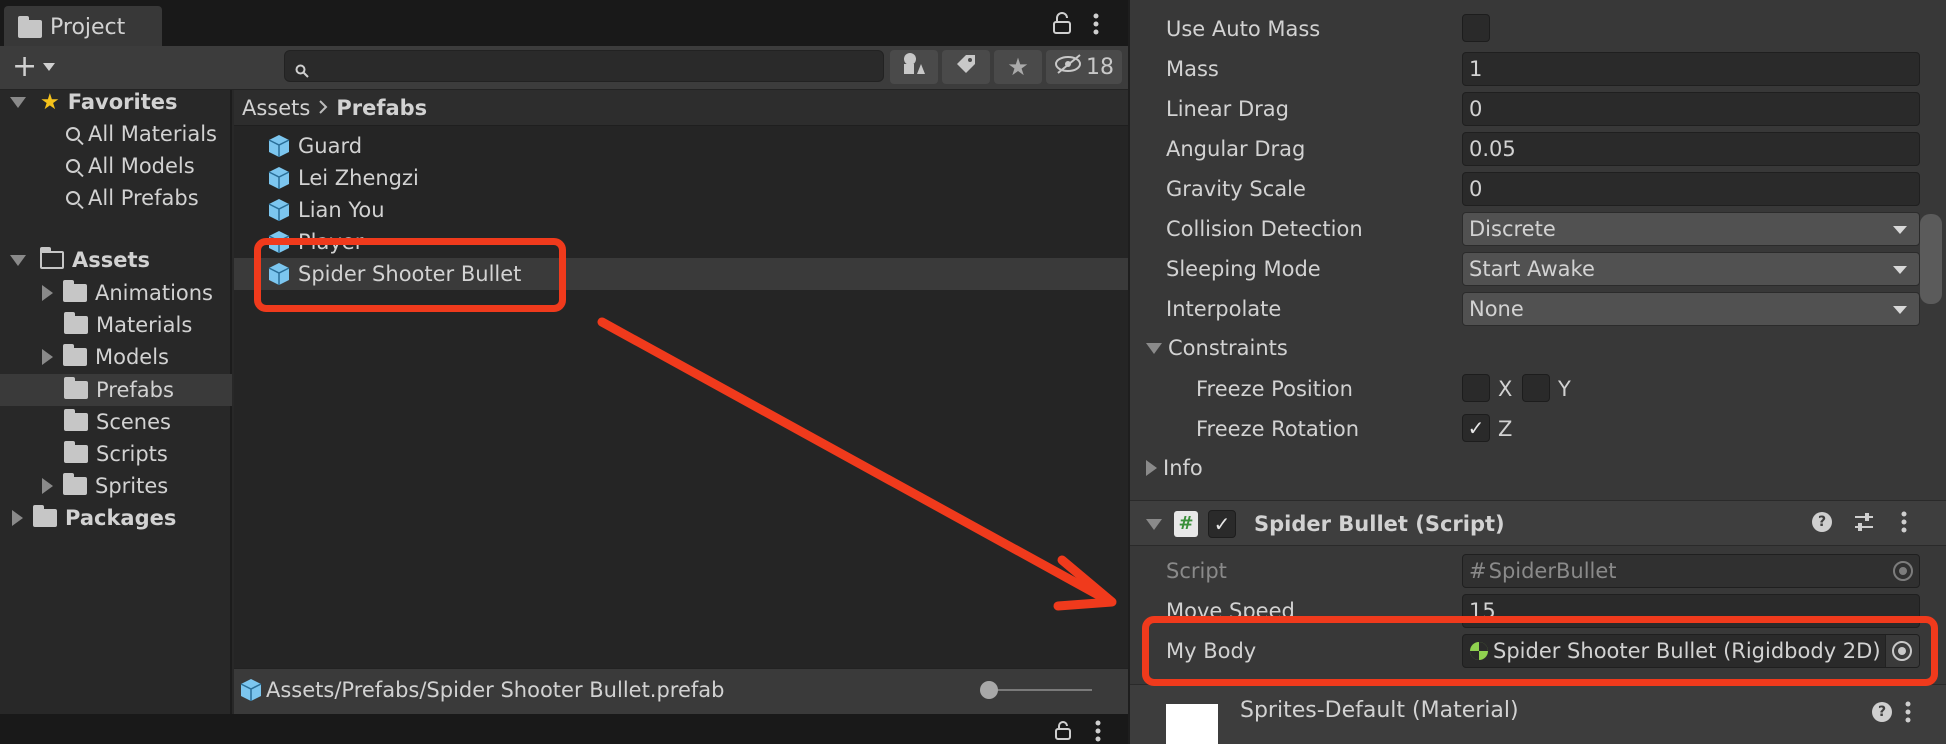 This screenshot has height=744, width=1946. I want to click on annotation-arrow, so click(857, 464).